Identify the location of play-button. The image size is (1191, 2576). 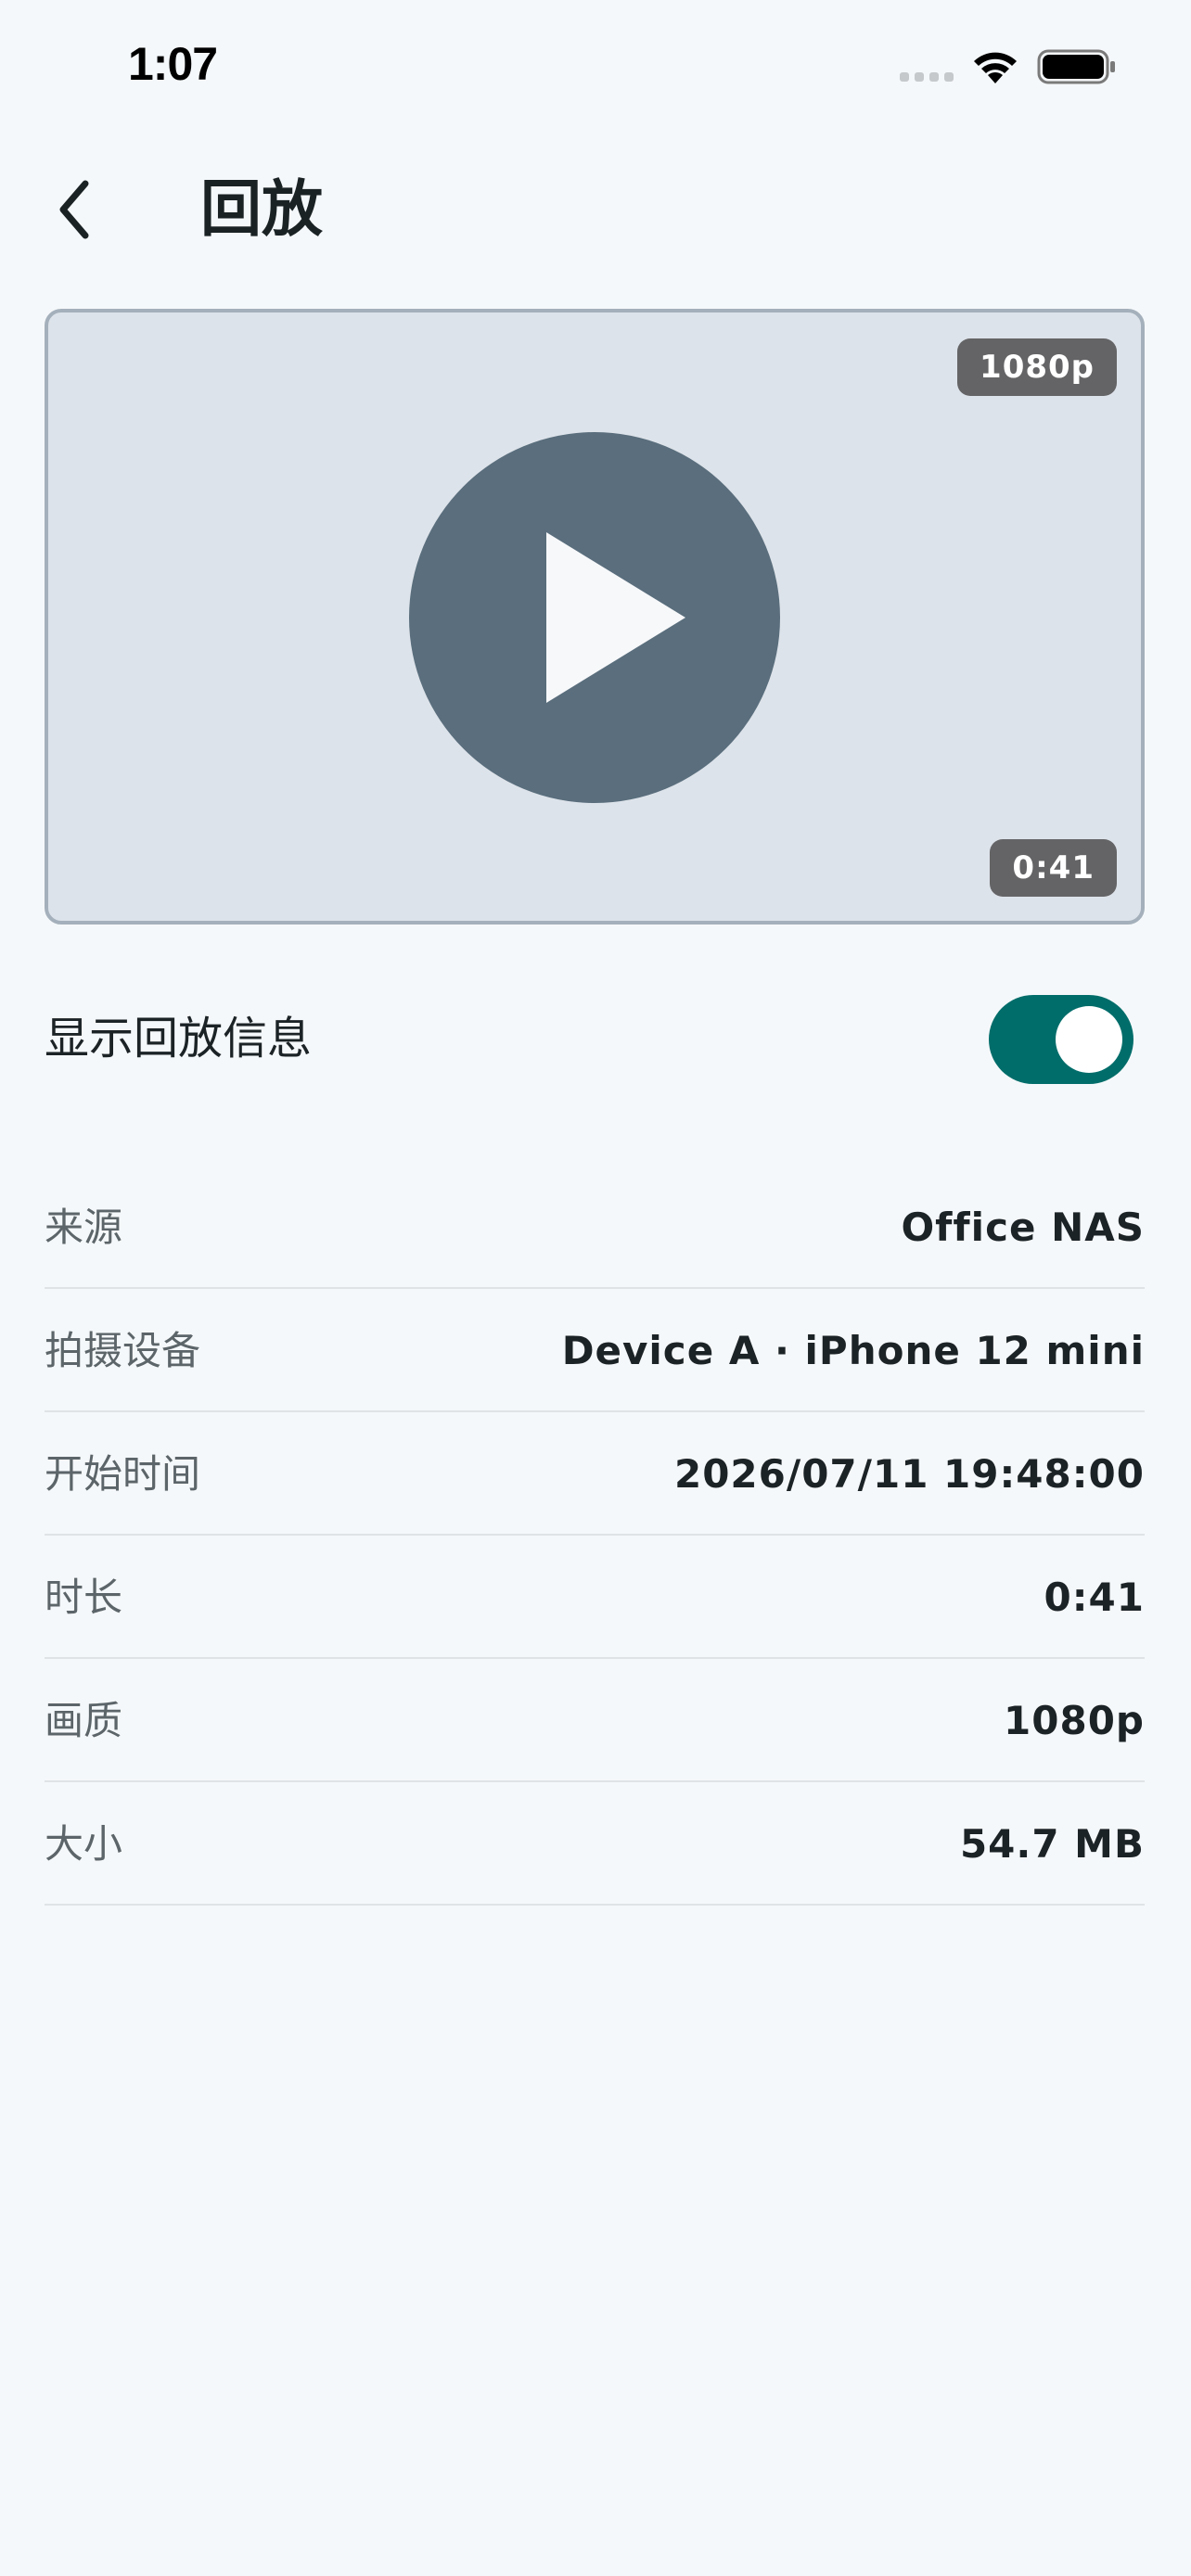
(594, 618).